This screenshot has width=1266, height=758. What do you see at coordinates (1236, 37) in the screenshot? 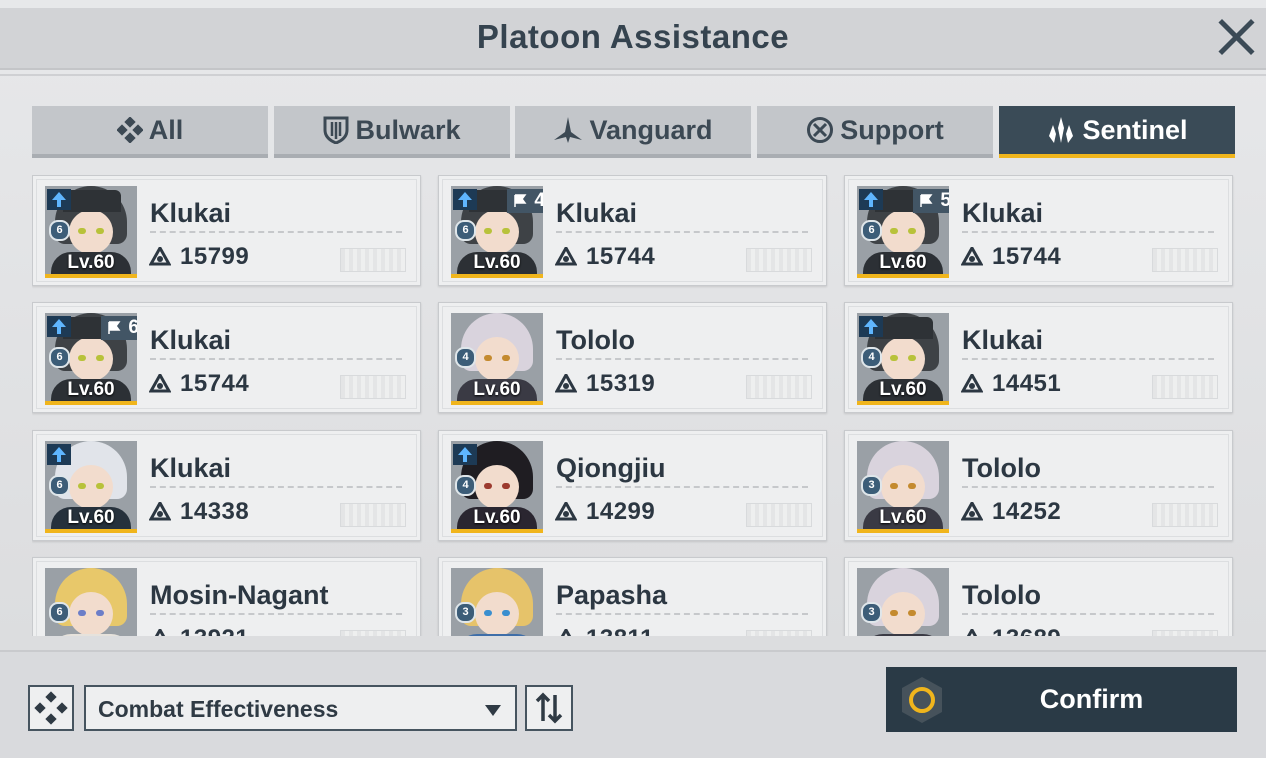
I see `close-button` at bounding box center [1236, 37].